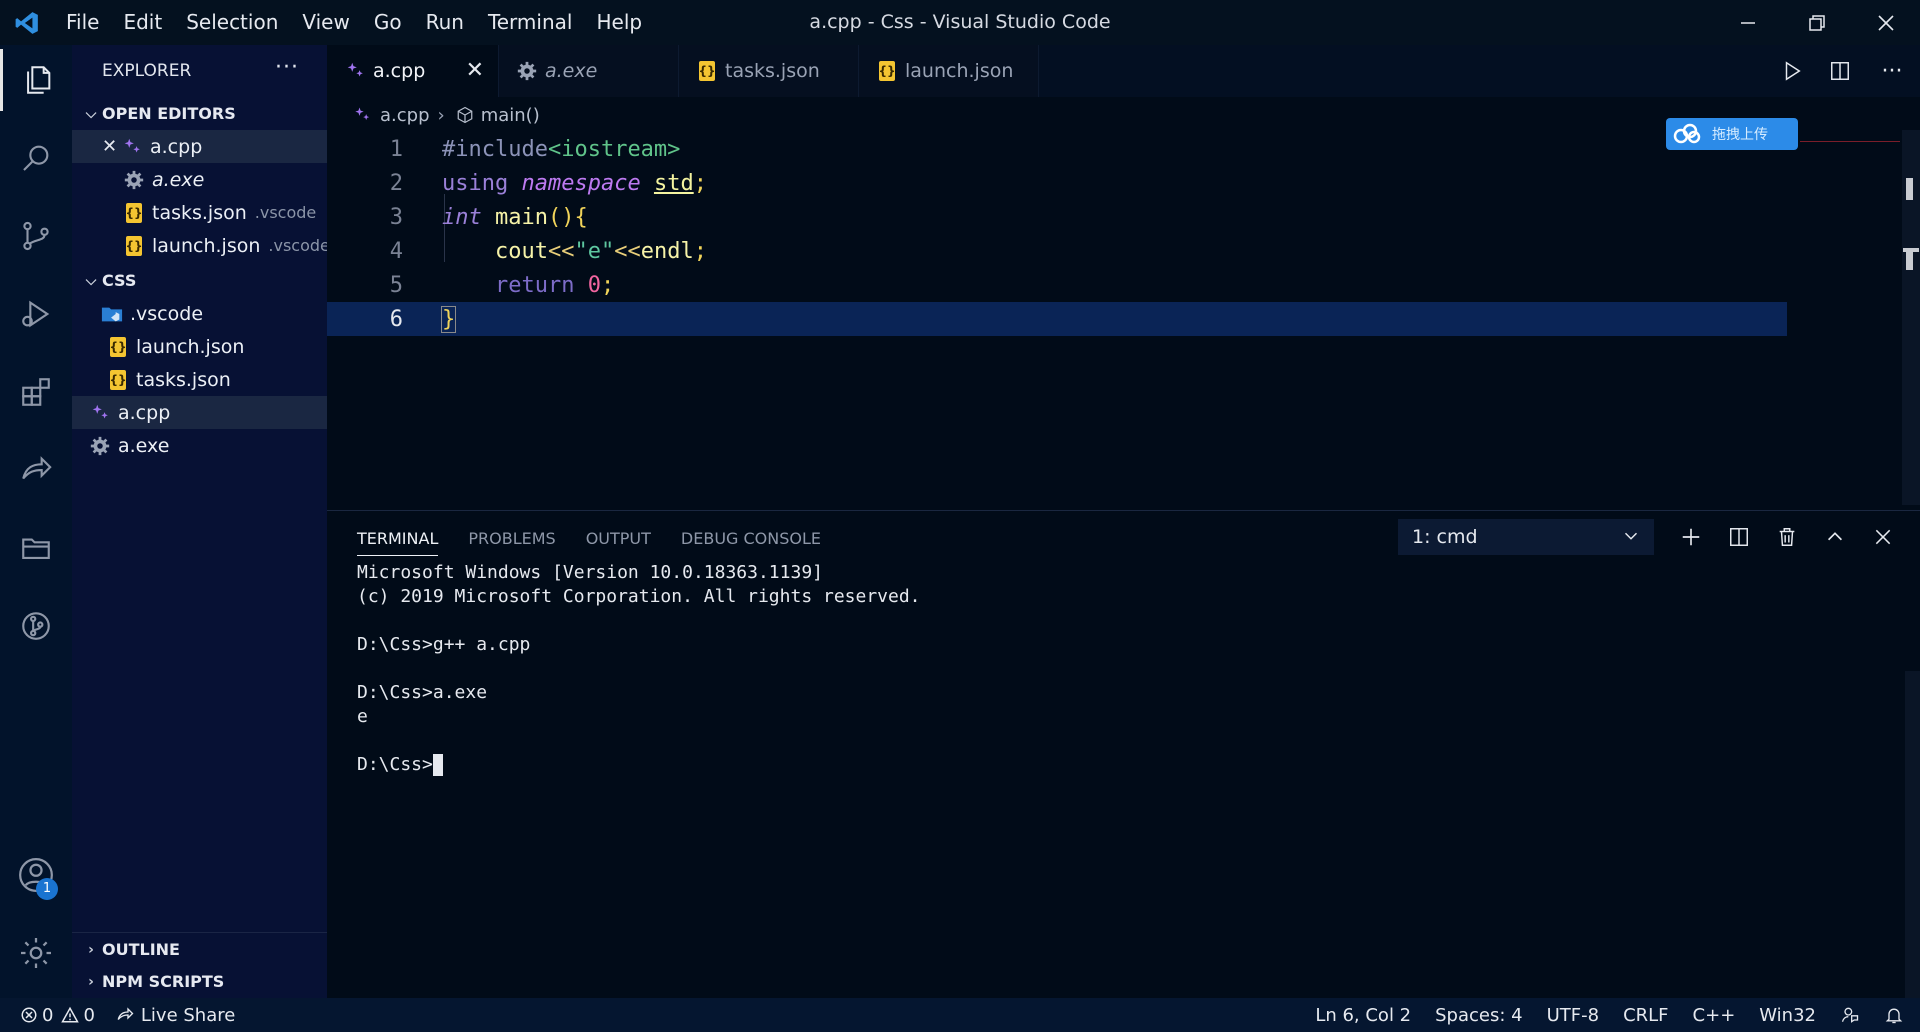 The height and width of the screenshot is (1032, 1920). What do you see at coordinates (949, 71) in the screenshot?
I see `tab-launch-json: {} launch.json` at bounding box center [949, 71].